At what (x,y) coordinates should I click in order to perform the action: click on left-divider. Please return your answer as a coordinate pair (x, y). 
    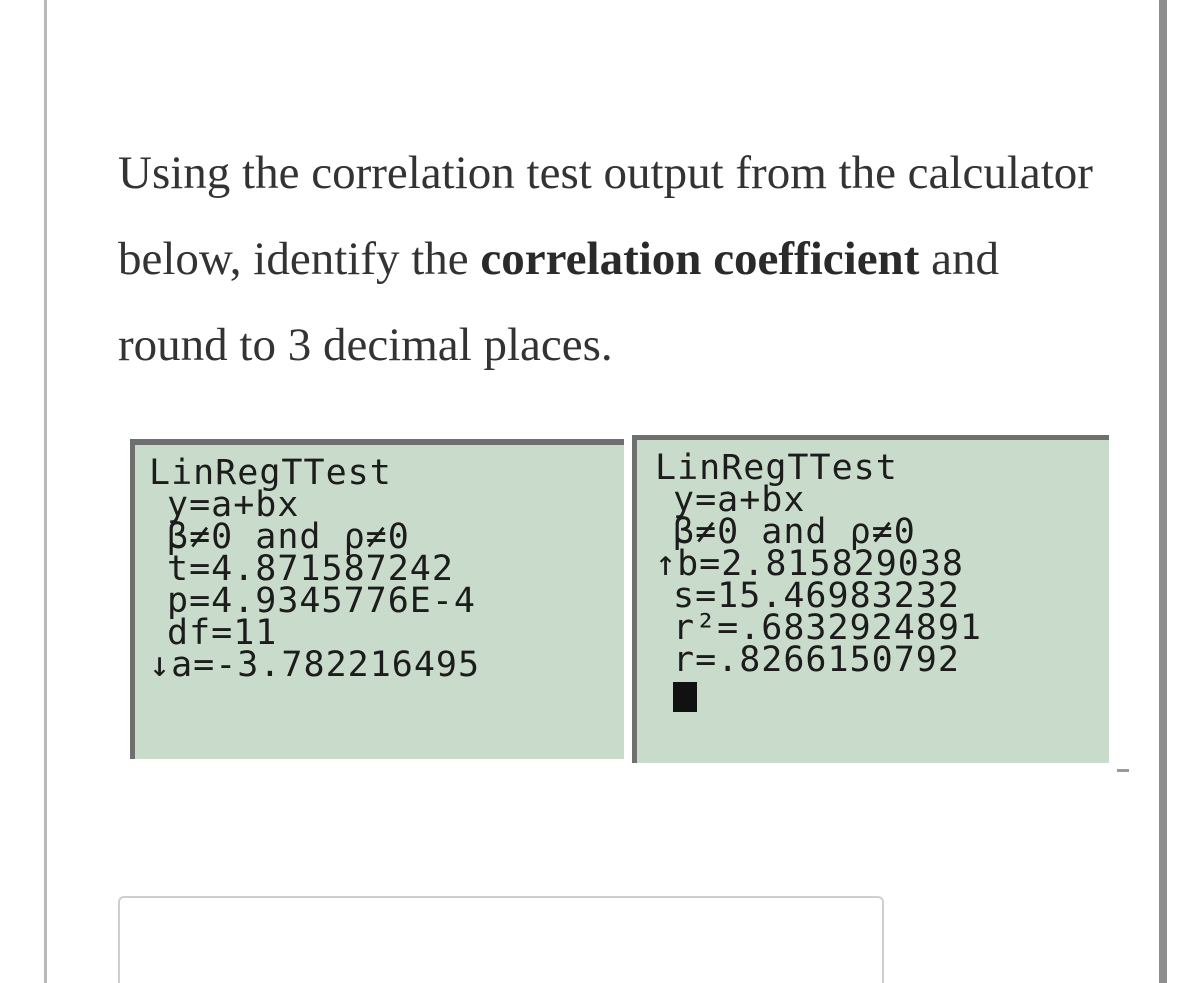
    Looking at the image, I should click on (45, 491).